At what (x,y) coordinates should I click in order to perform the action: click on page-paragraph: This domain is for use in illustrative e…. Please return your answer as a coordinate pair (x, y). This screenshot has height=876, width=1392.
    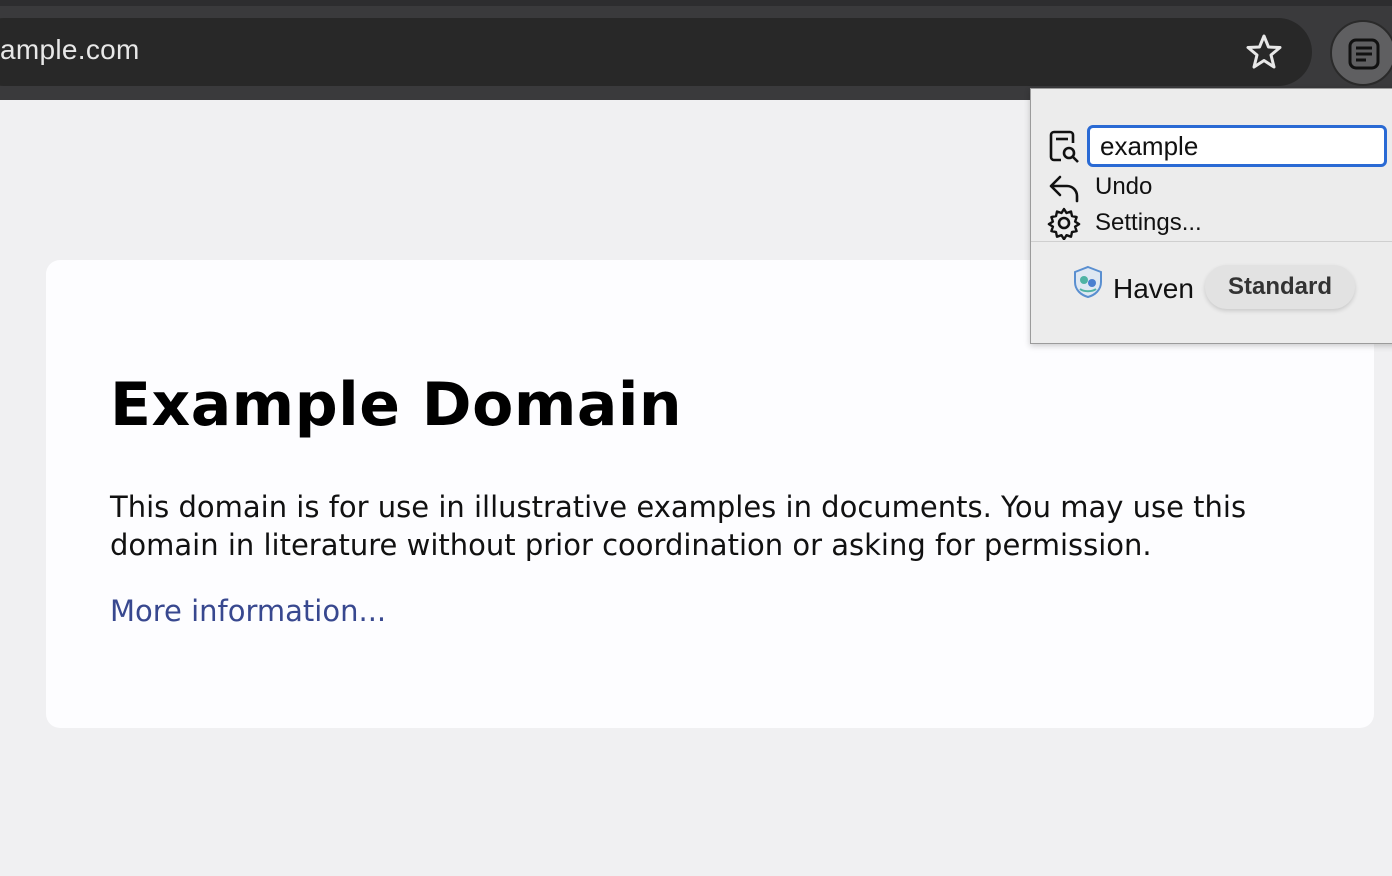
    Looking at the image, I should click on (678, 526).